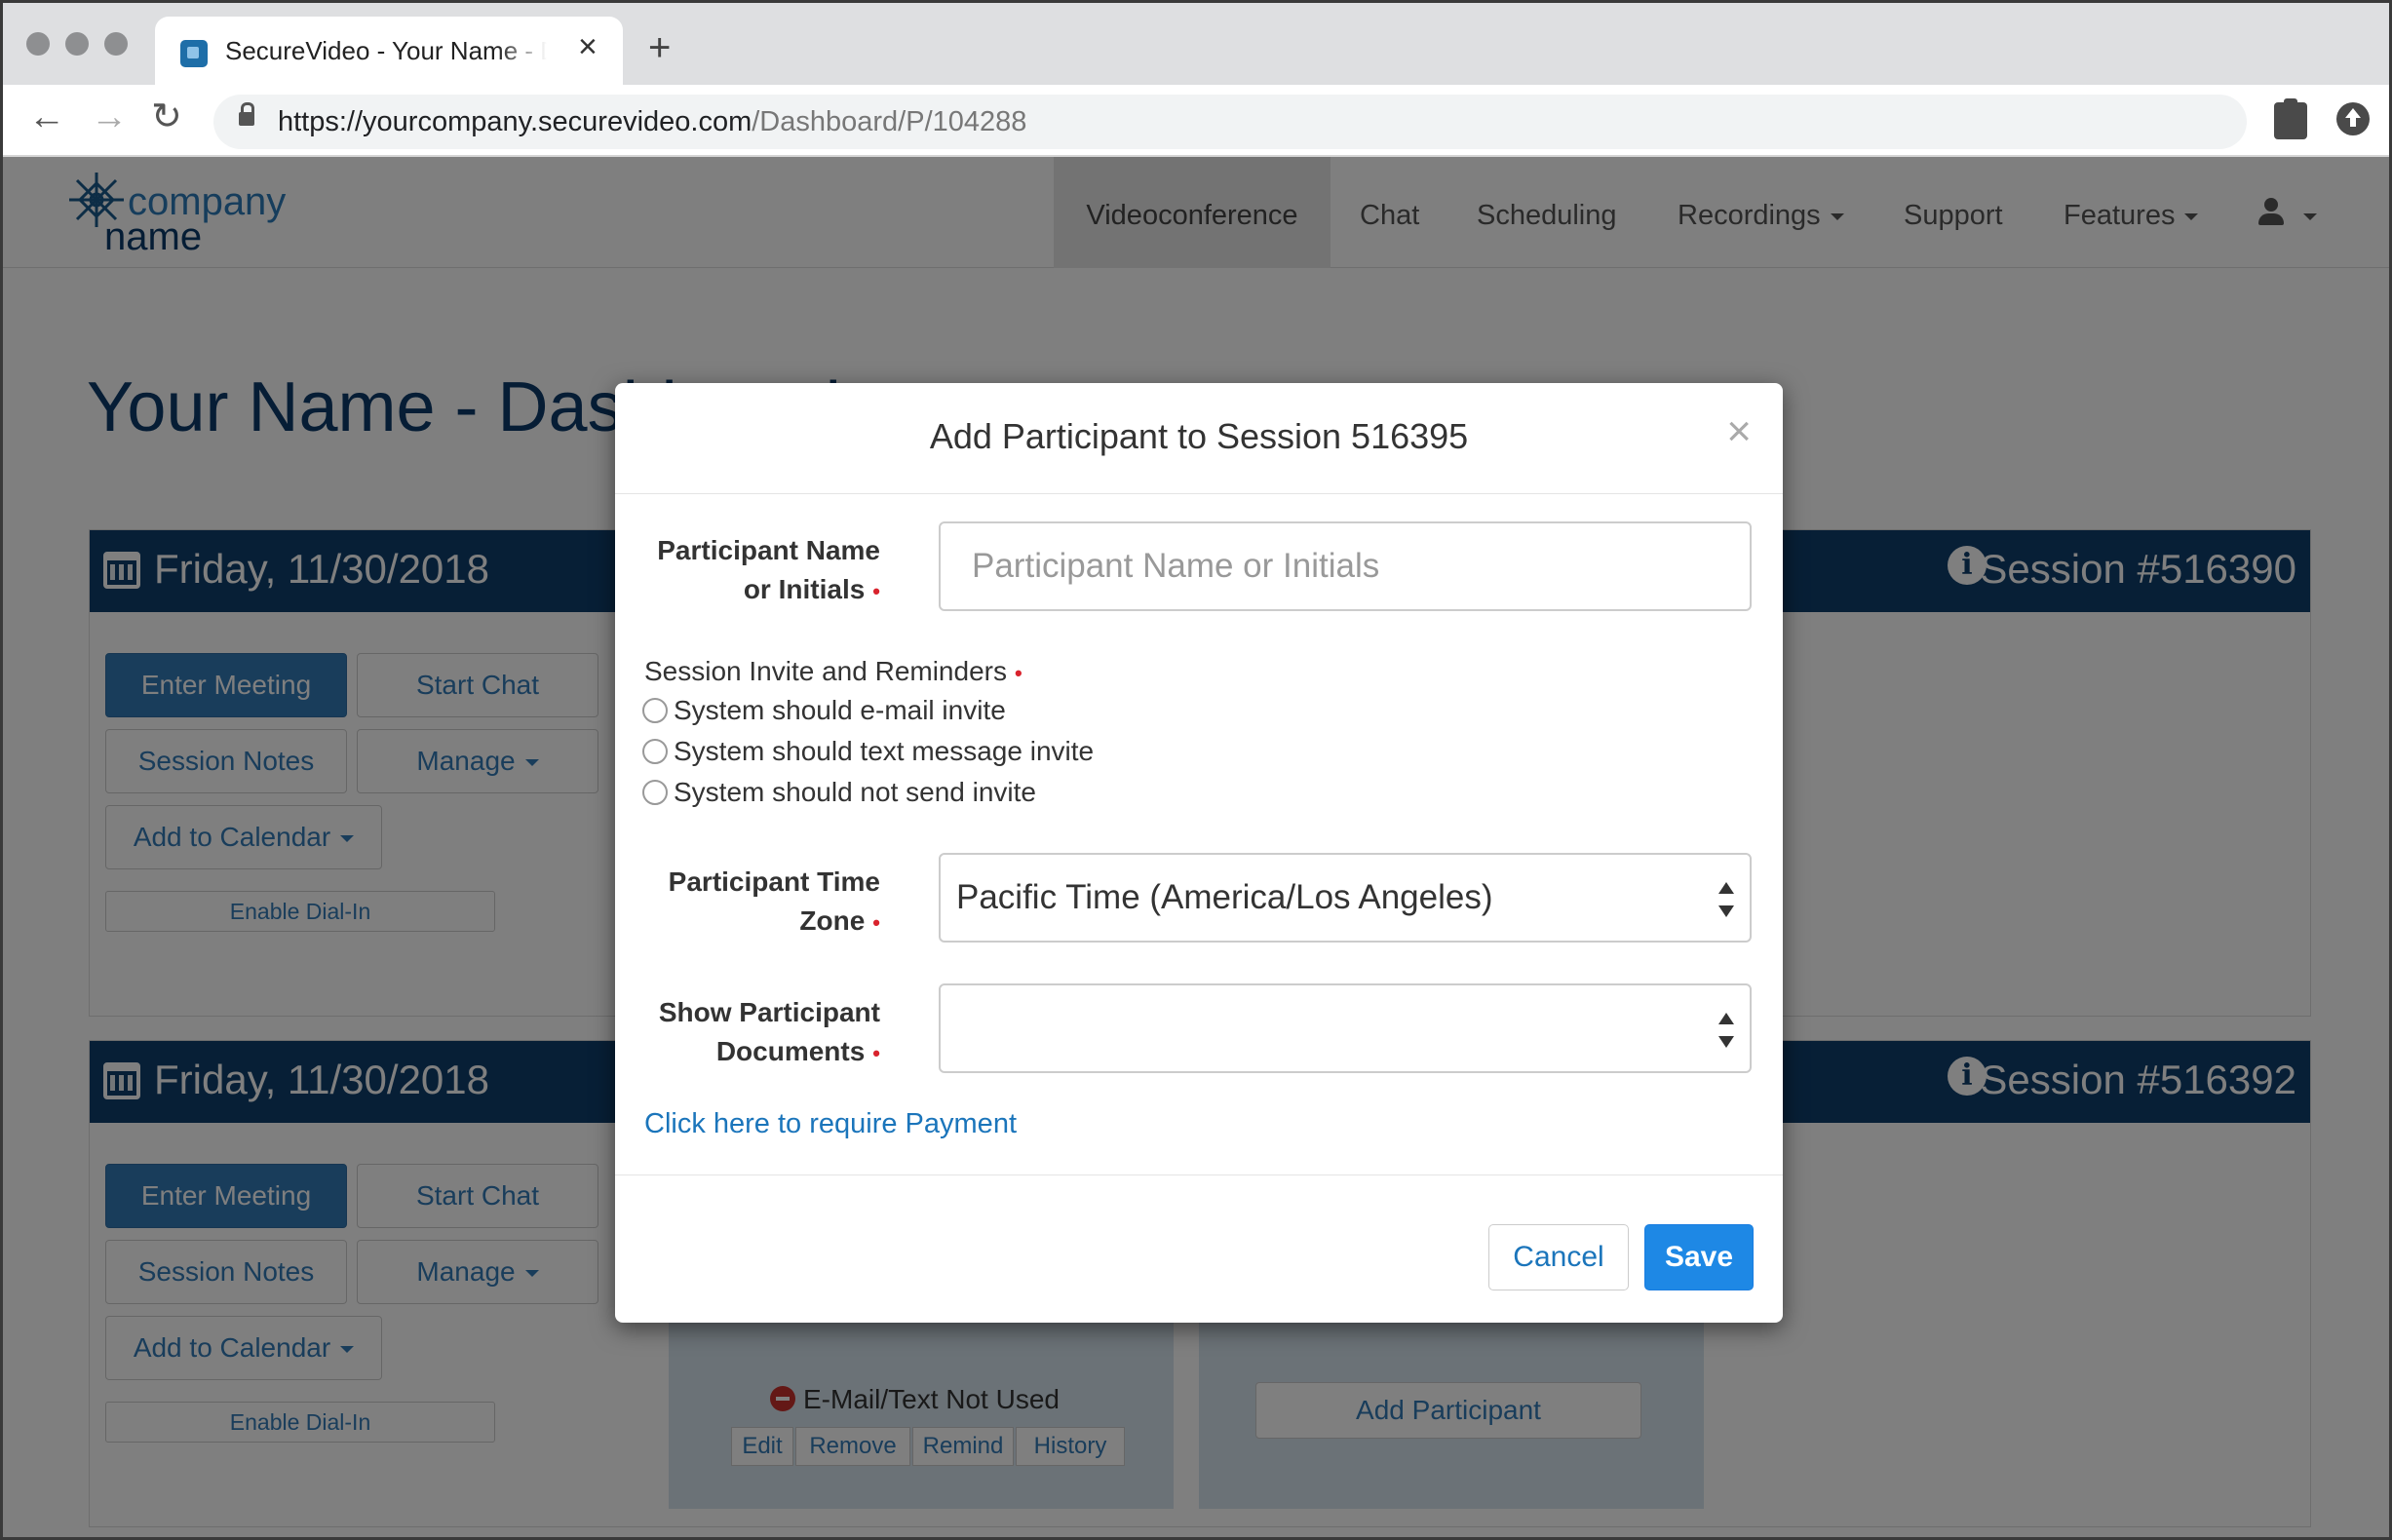 Image resolution: width=2392 pixels, height=1540 pixels. Describe the element at coordinates (77, 44) in the screenshot. I see `minimize-window-button` at that location.